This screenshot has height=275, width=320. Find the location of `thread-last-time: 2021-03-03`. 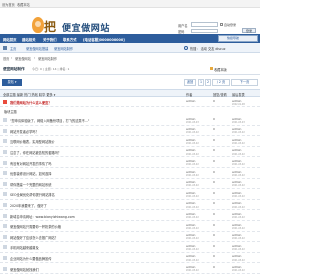

thread-last-time: 2021-03-03 is located at coordinates (238, 122).